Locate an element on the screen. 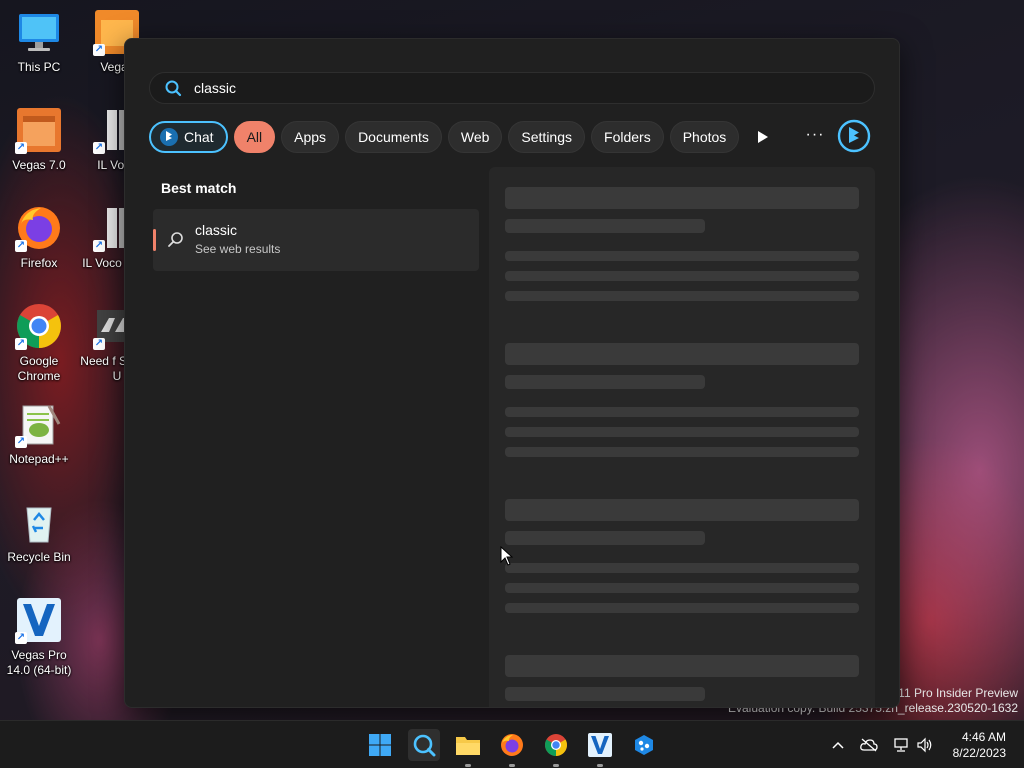 Image resolution: width=1024 pixels, height=768 pixels. filter-documents: Documents is located at coordinates (393, 137).